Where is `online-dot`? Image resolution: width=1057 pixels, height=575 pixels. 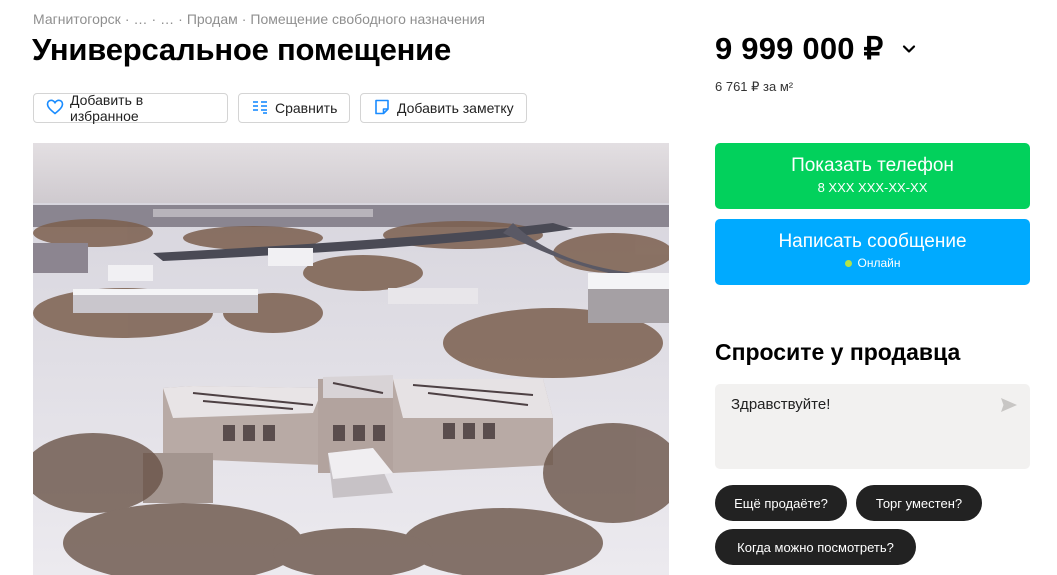
online-dot is located at coordinates (848, 263).